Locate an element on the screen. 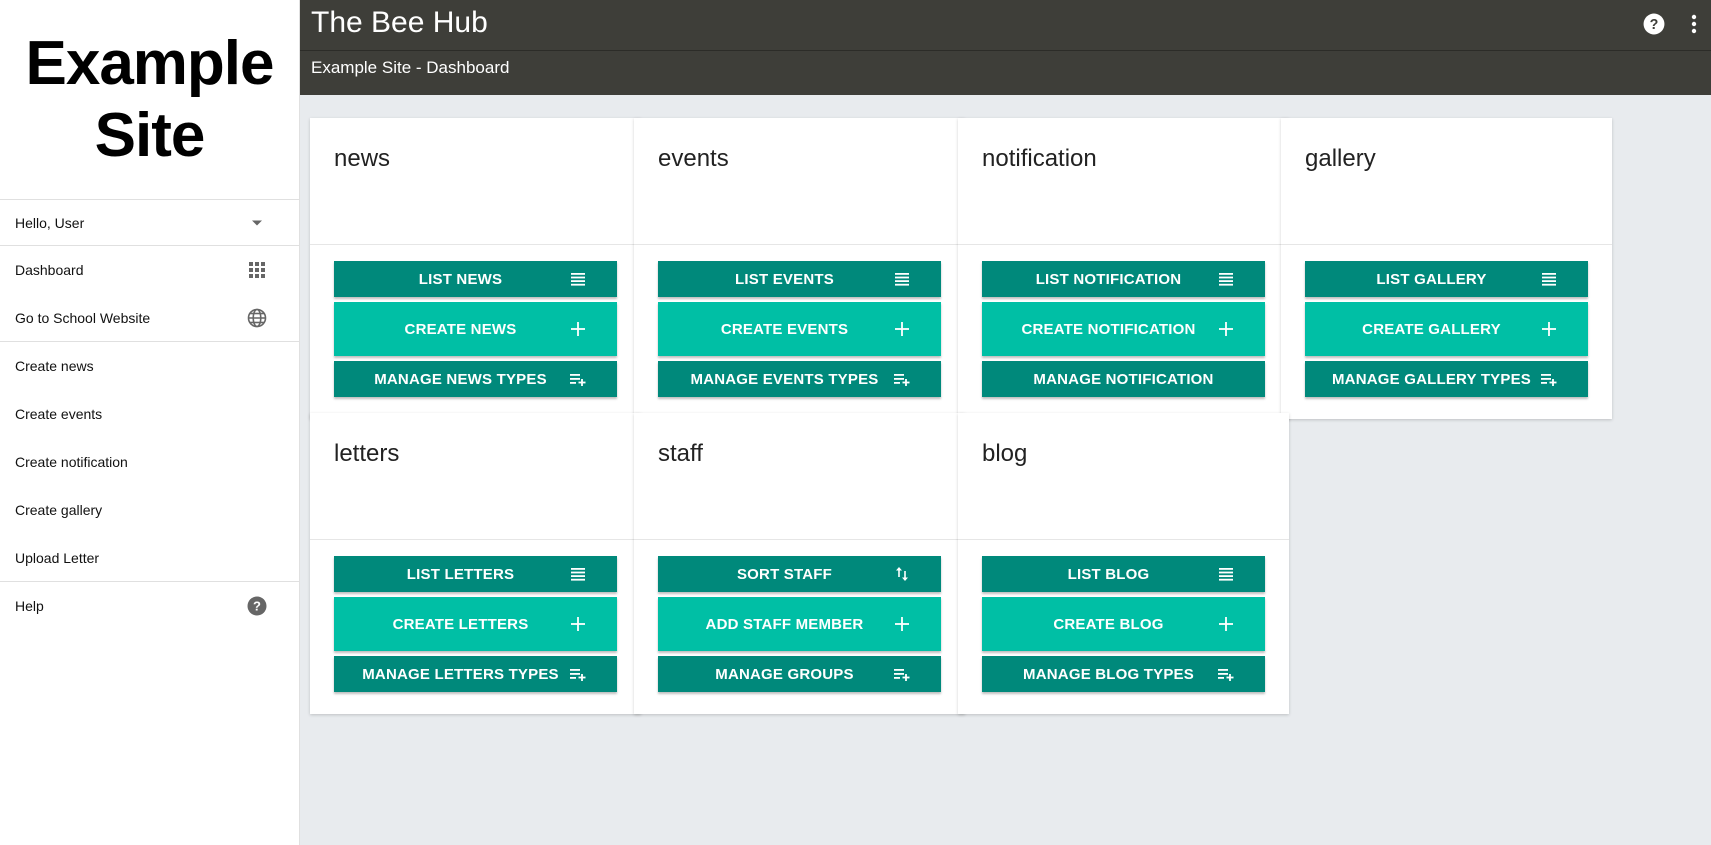 The height and width of the screenshot is (845, 1711). sidebar-item-school-website: Go to School Website is located at coordinates (149, 318).